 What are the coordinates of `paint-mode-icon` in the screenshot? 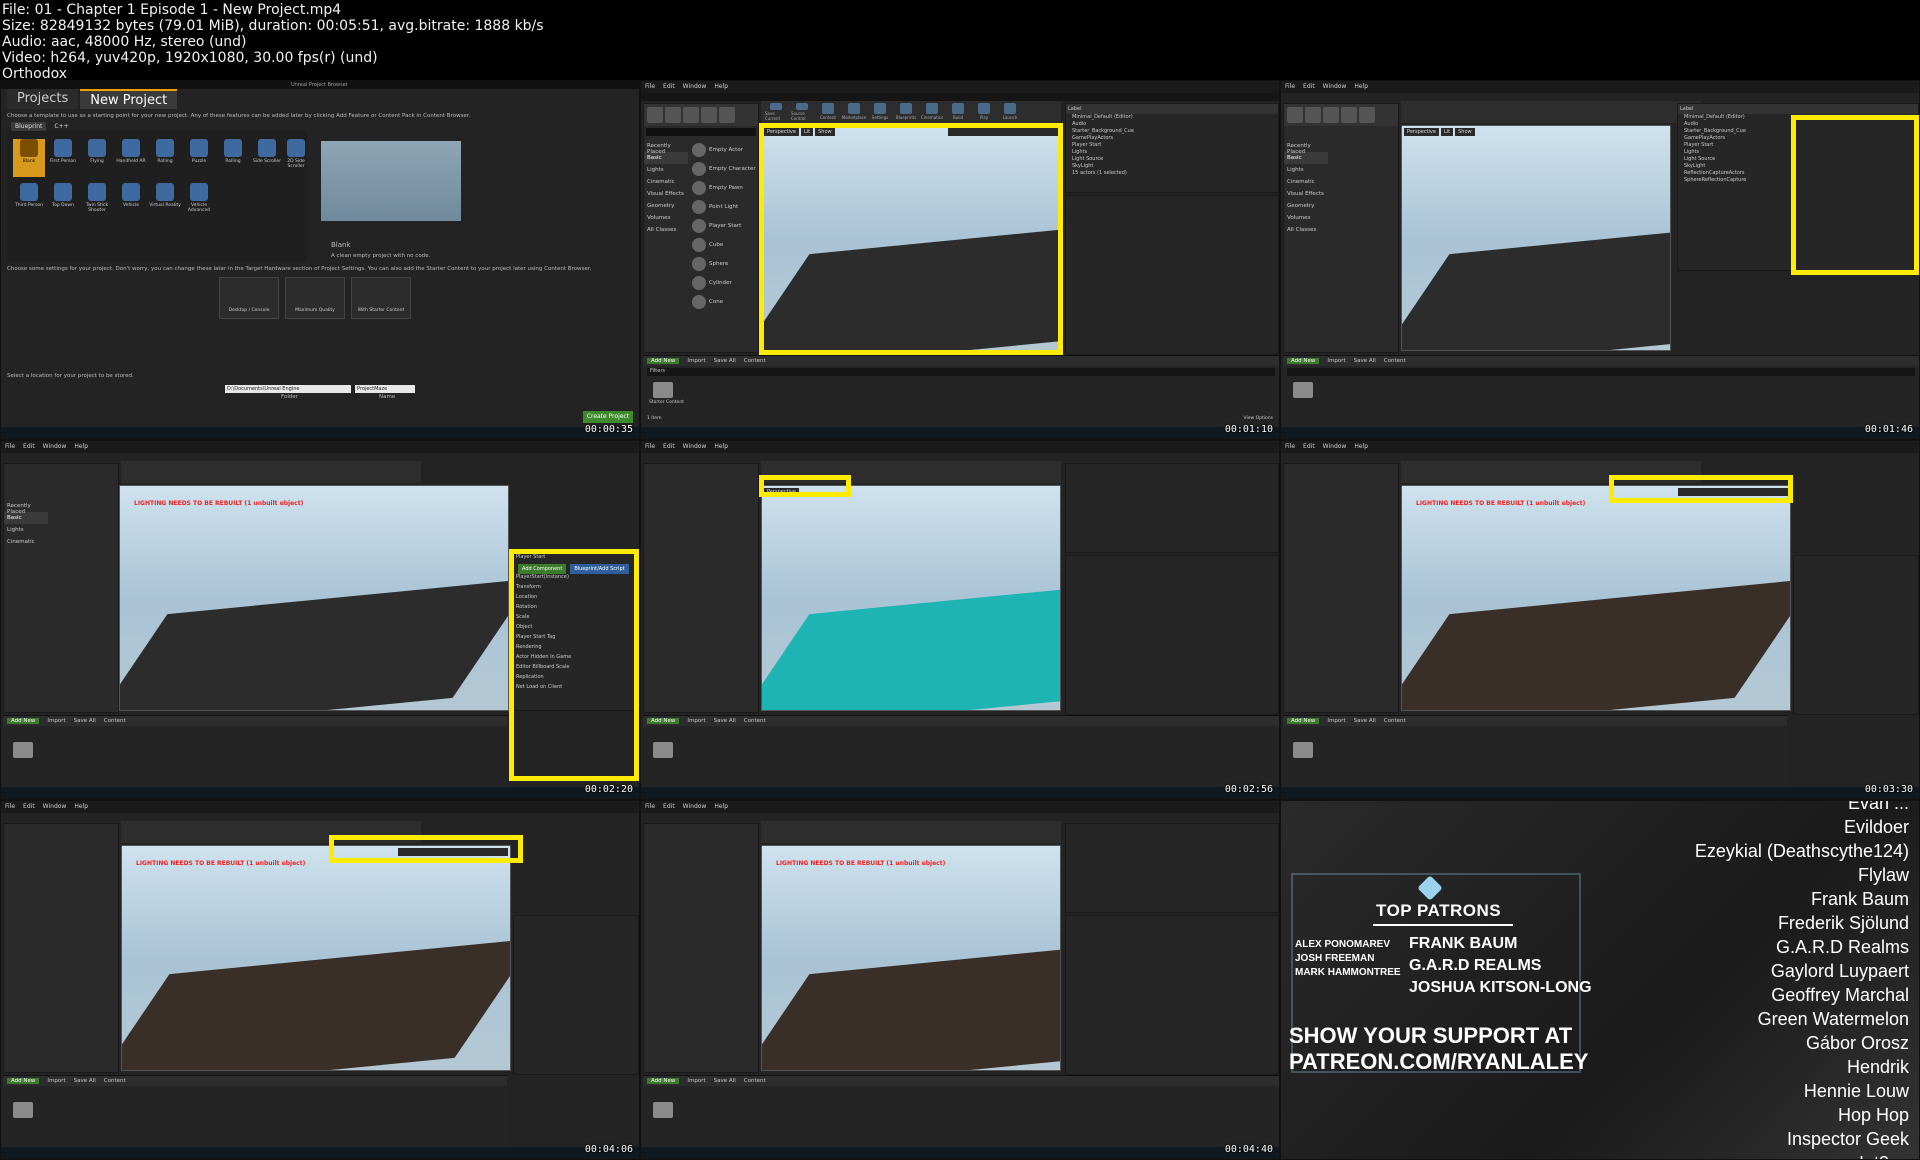 It's located at (673, 115).